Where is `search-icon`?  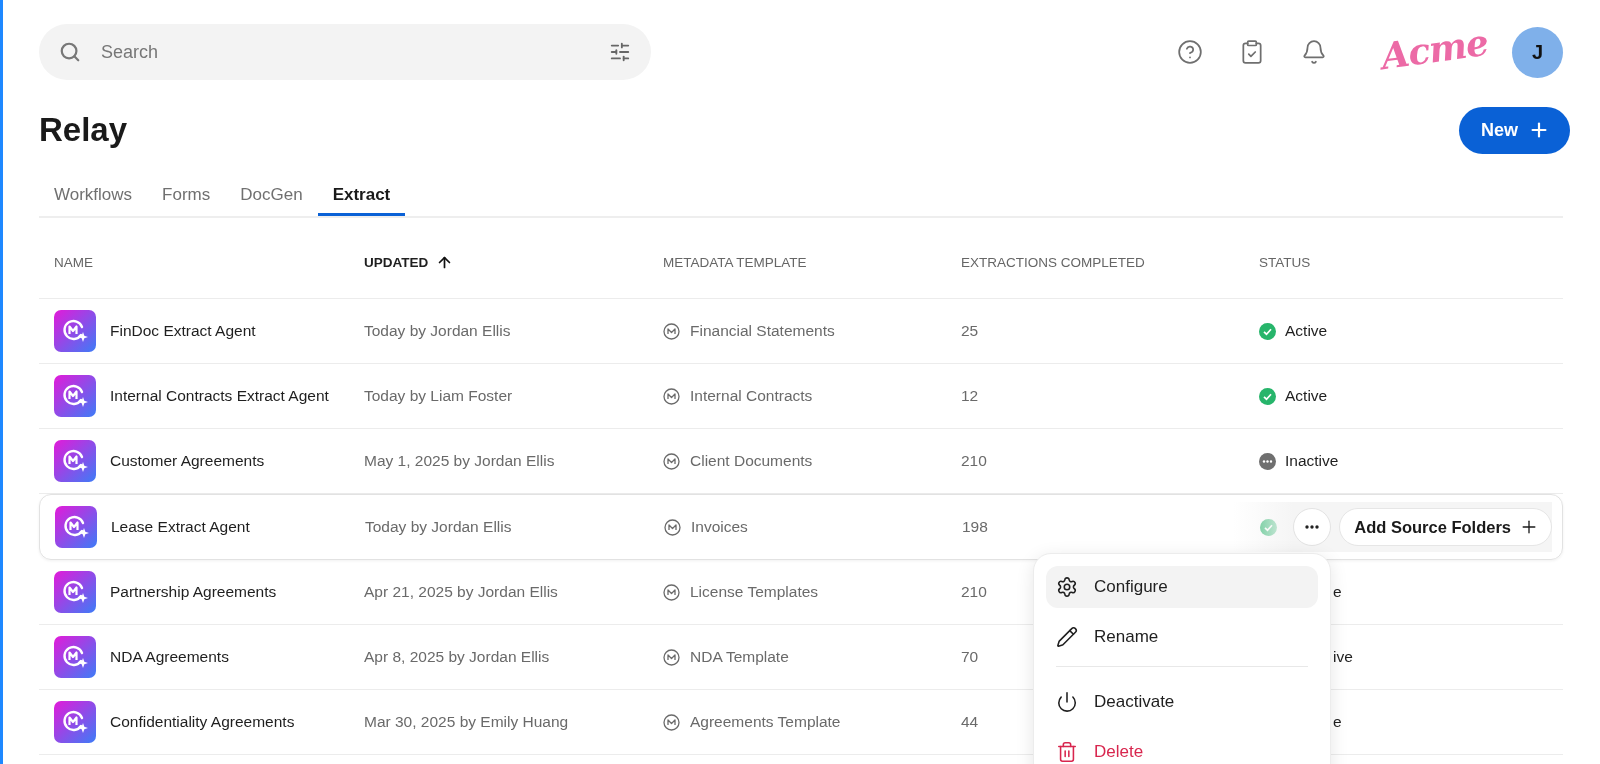
search-icon is located at coordinates (70, 52).